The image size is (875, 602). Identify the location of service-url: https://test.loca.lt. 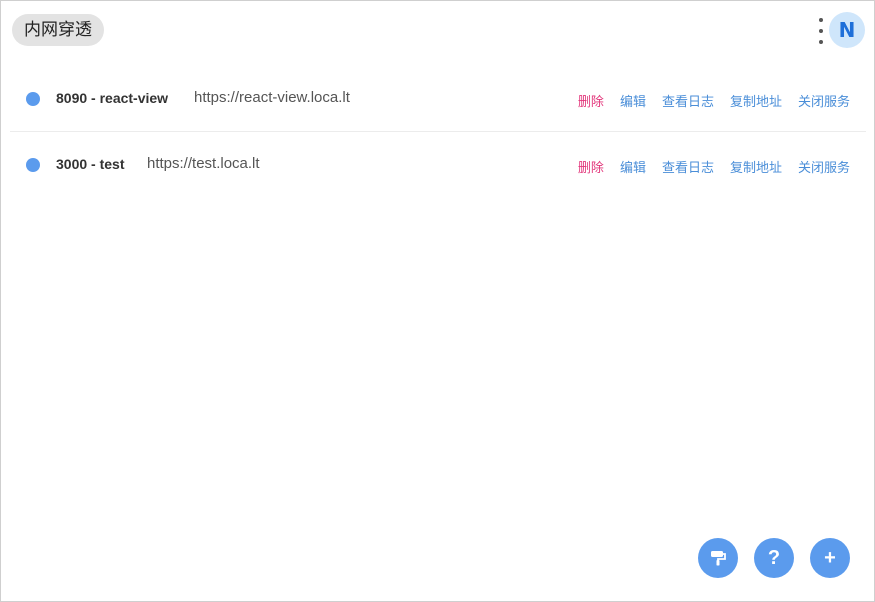
(203, 163).